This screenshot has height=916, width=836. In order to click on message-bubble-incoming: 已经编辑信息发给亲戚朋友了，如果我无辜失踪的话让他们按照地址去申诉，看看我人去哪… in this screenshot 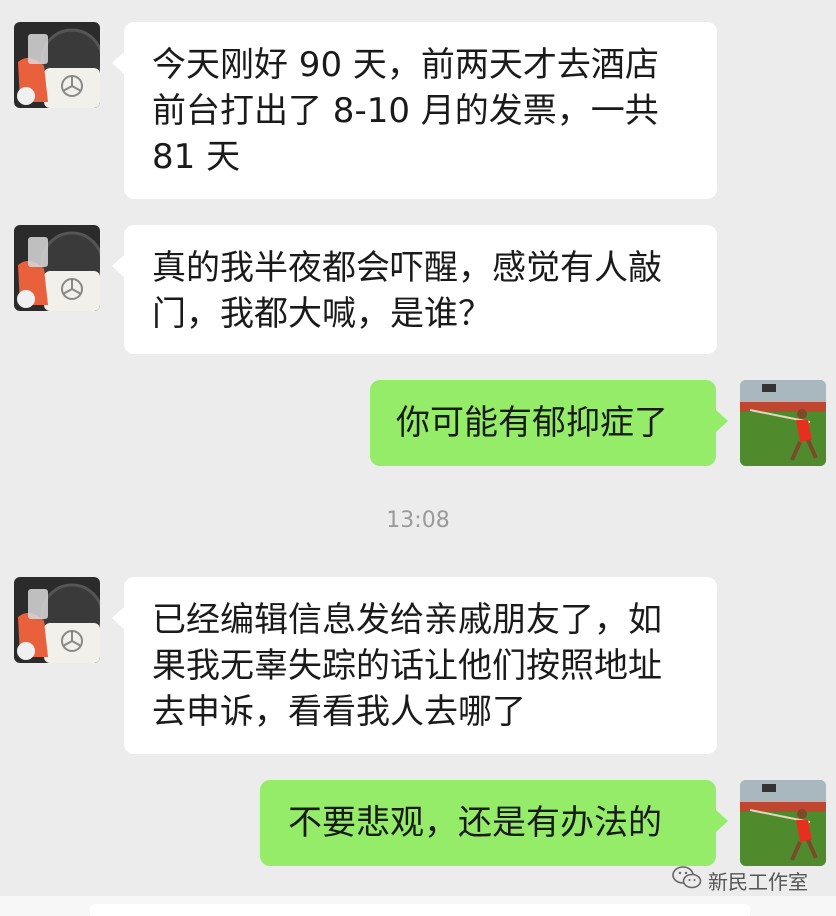, I will do `click(414, 665)`.